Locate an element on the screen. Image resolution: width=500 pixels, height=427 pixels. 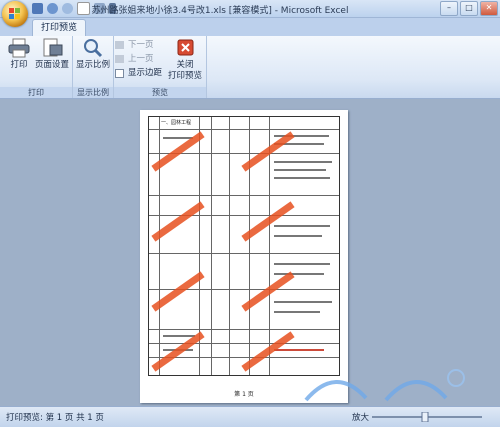
tab-print-preview: 打印预览 is located at coordinates (59, 28).